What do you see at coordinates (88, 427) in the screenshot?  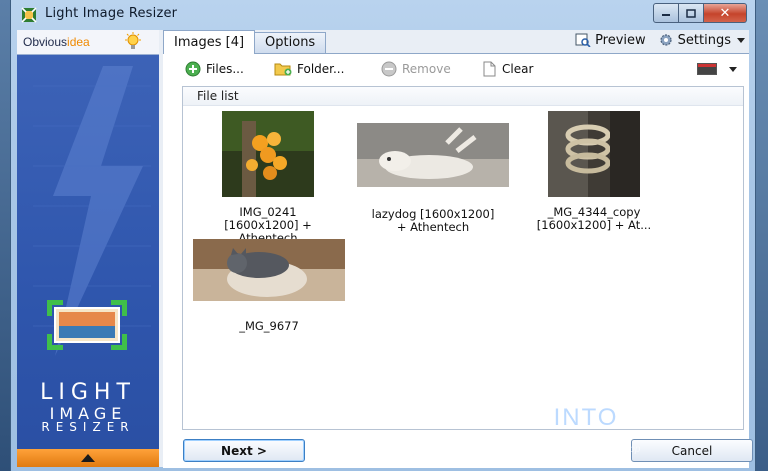 I see `brand-word-resizer: RESIZER` at bounding box center [88, 427].